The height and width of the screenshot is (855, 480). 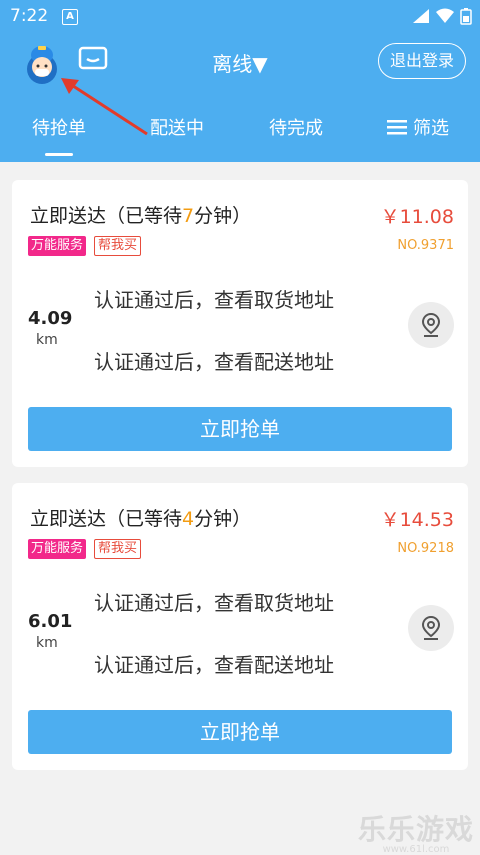 I want to click on online-status-label: 离线▼, so click(x=240, y=64).